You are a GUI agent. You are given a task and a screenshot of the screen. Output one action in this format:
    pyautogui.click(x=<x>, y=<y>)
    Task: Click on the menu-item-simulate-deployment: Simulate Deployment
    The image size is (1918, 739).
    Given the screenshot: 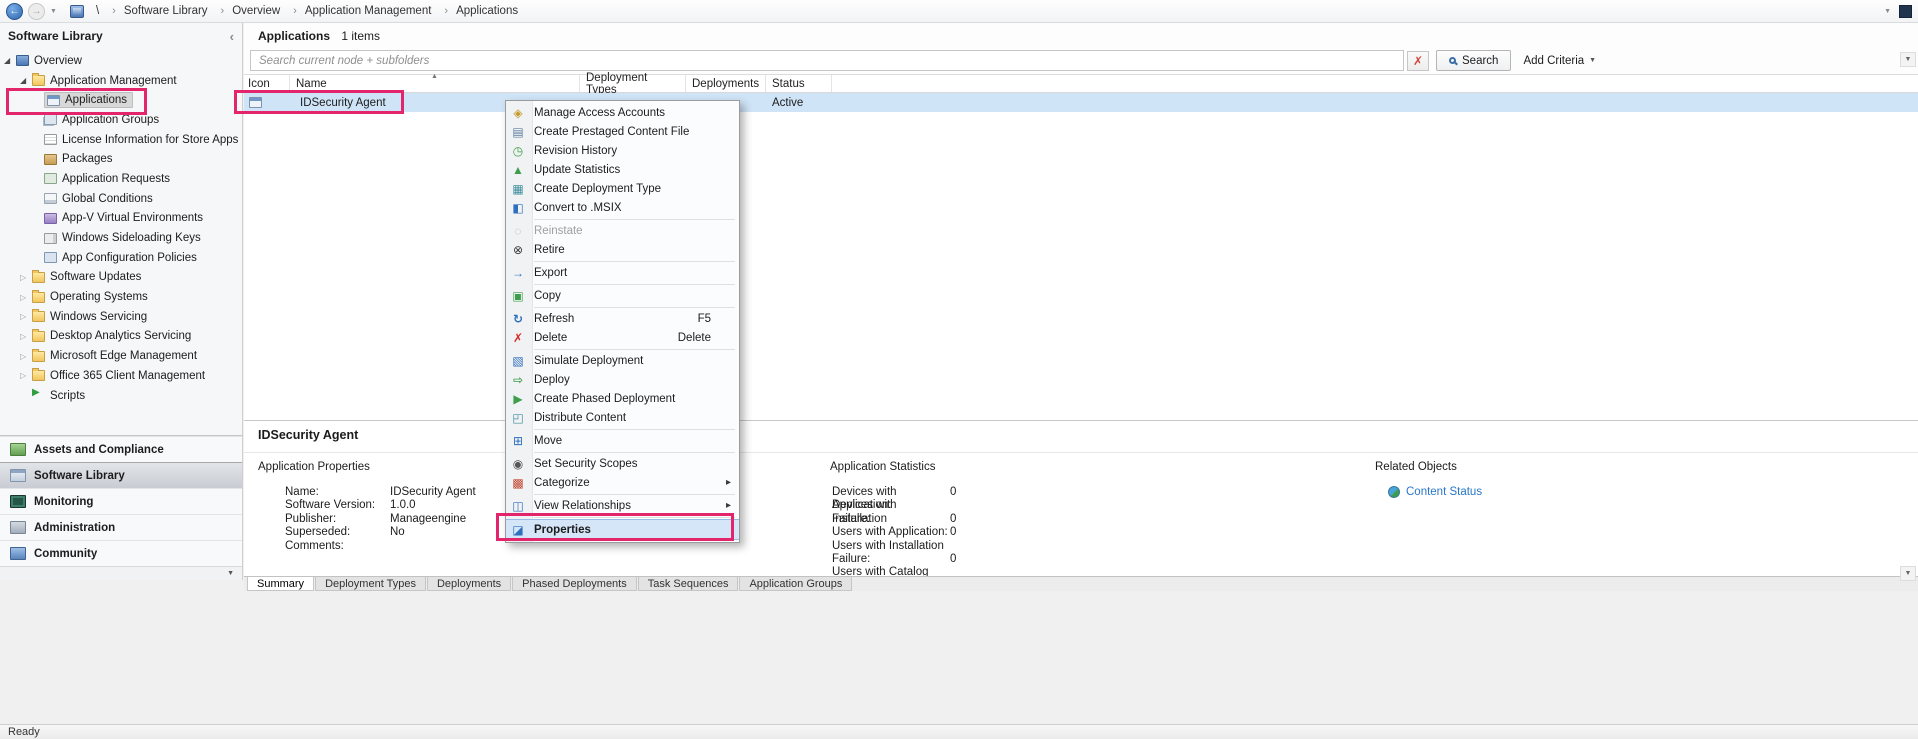 What is the action you would take?
    pyautogui.click(x=622, y=360)
    